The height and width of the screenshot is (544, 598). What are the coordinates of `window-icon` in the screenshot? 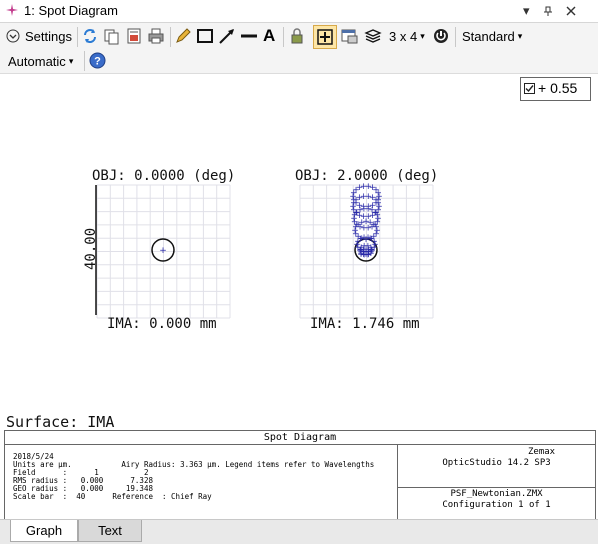 It's located at (349, 36).